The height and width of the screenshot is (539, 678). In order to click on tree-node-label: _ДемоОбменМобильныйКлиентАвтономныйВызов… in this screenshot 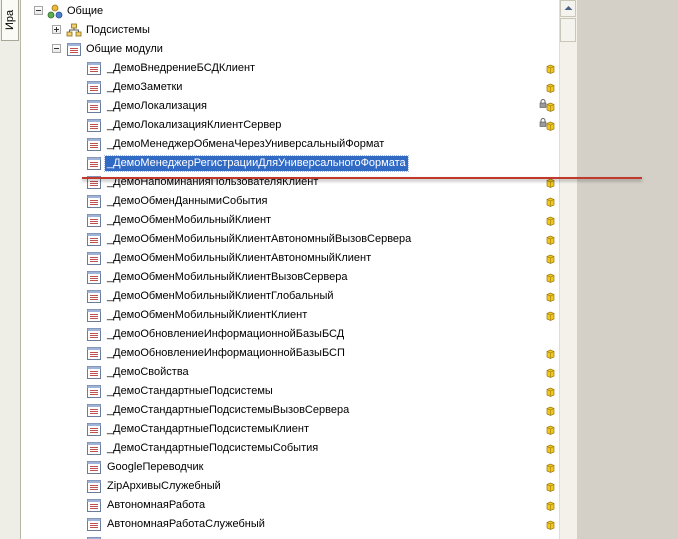, I will do `click(259, 239)`.